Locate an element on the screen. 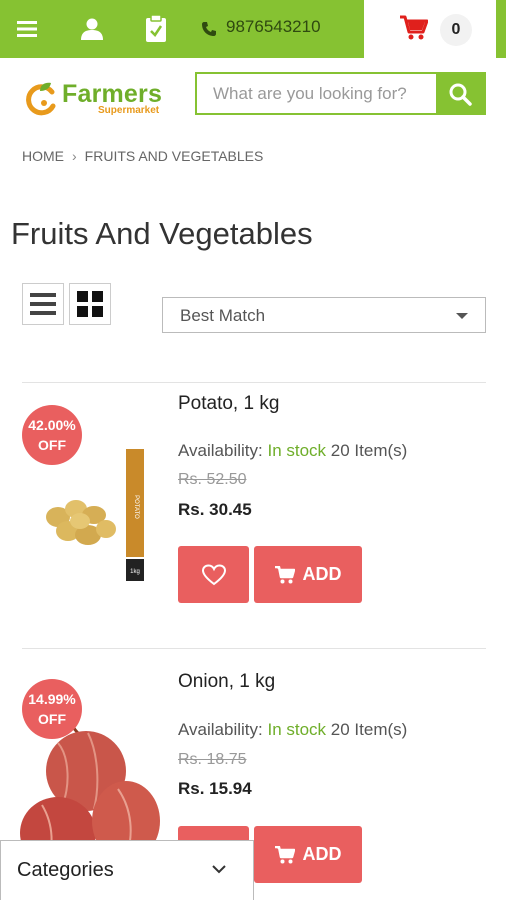 This screenshot has width=506, height=900. chevron-right-icon: › is located at coordinates (74, 156).